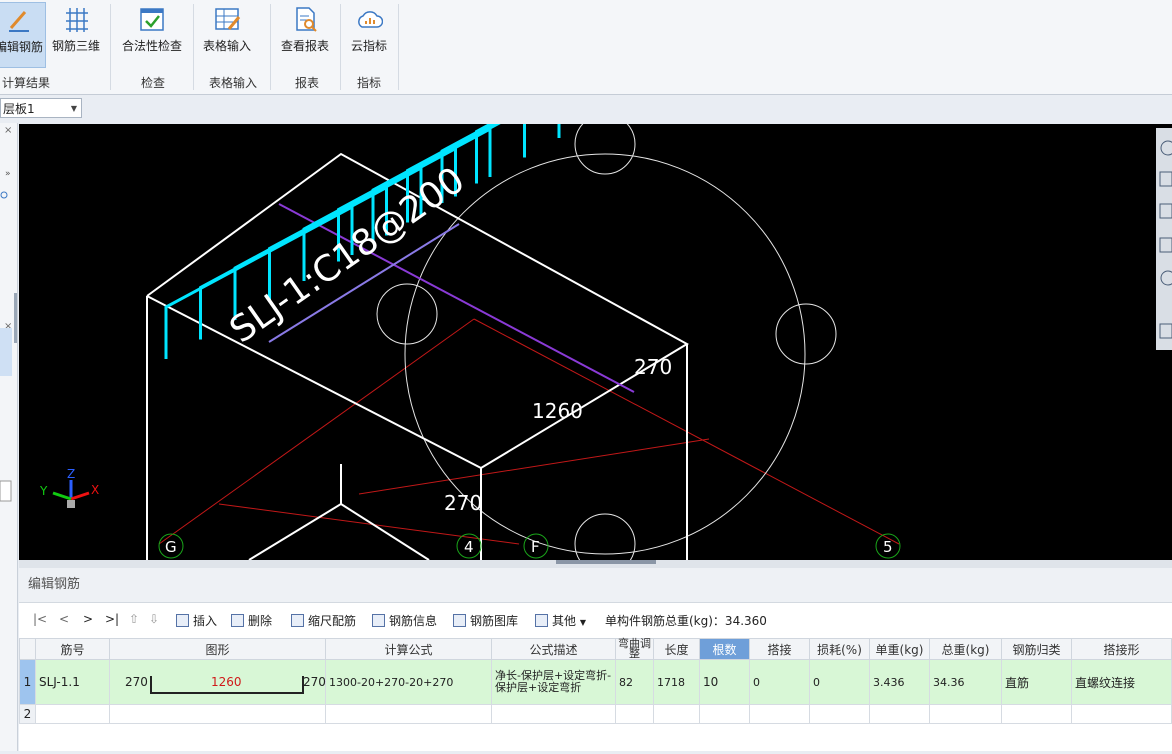 Image resolution: width=1172 pixels, height=754 pixels. Describe the element at coordinates (369, 34) in the screenshot. I see `cloud-index-button: 云指标` at that location.